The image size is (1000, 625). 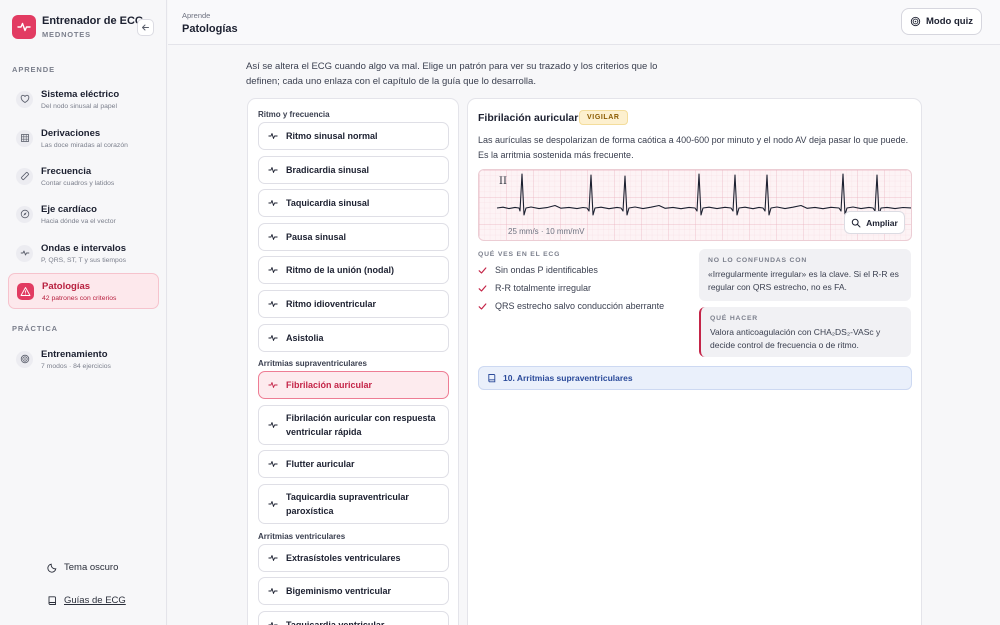 What do you see at coordinates (69, 209) in the screenshot?
I see `sidebar-item-label: Eje cardíaco` at bounding box center [69, 209].